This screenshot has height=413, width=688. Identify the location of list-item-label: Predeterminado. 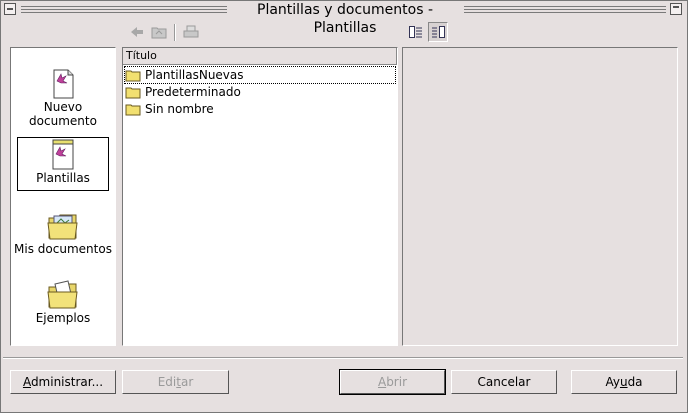
(193, 92).